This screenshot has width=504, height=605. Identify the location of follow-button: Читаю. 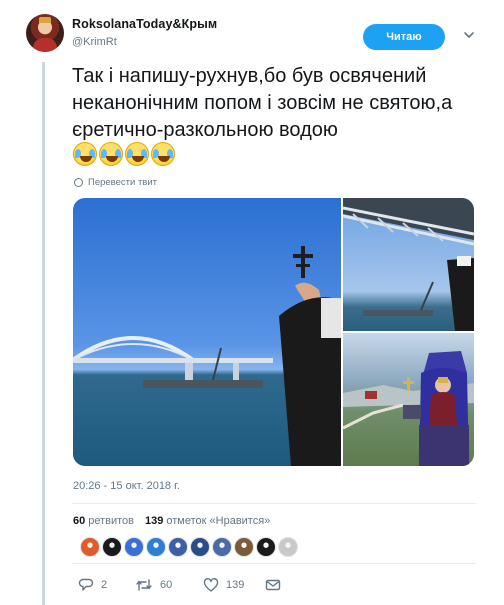
(404, 37).